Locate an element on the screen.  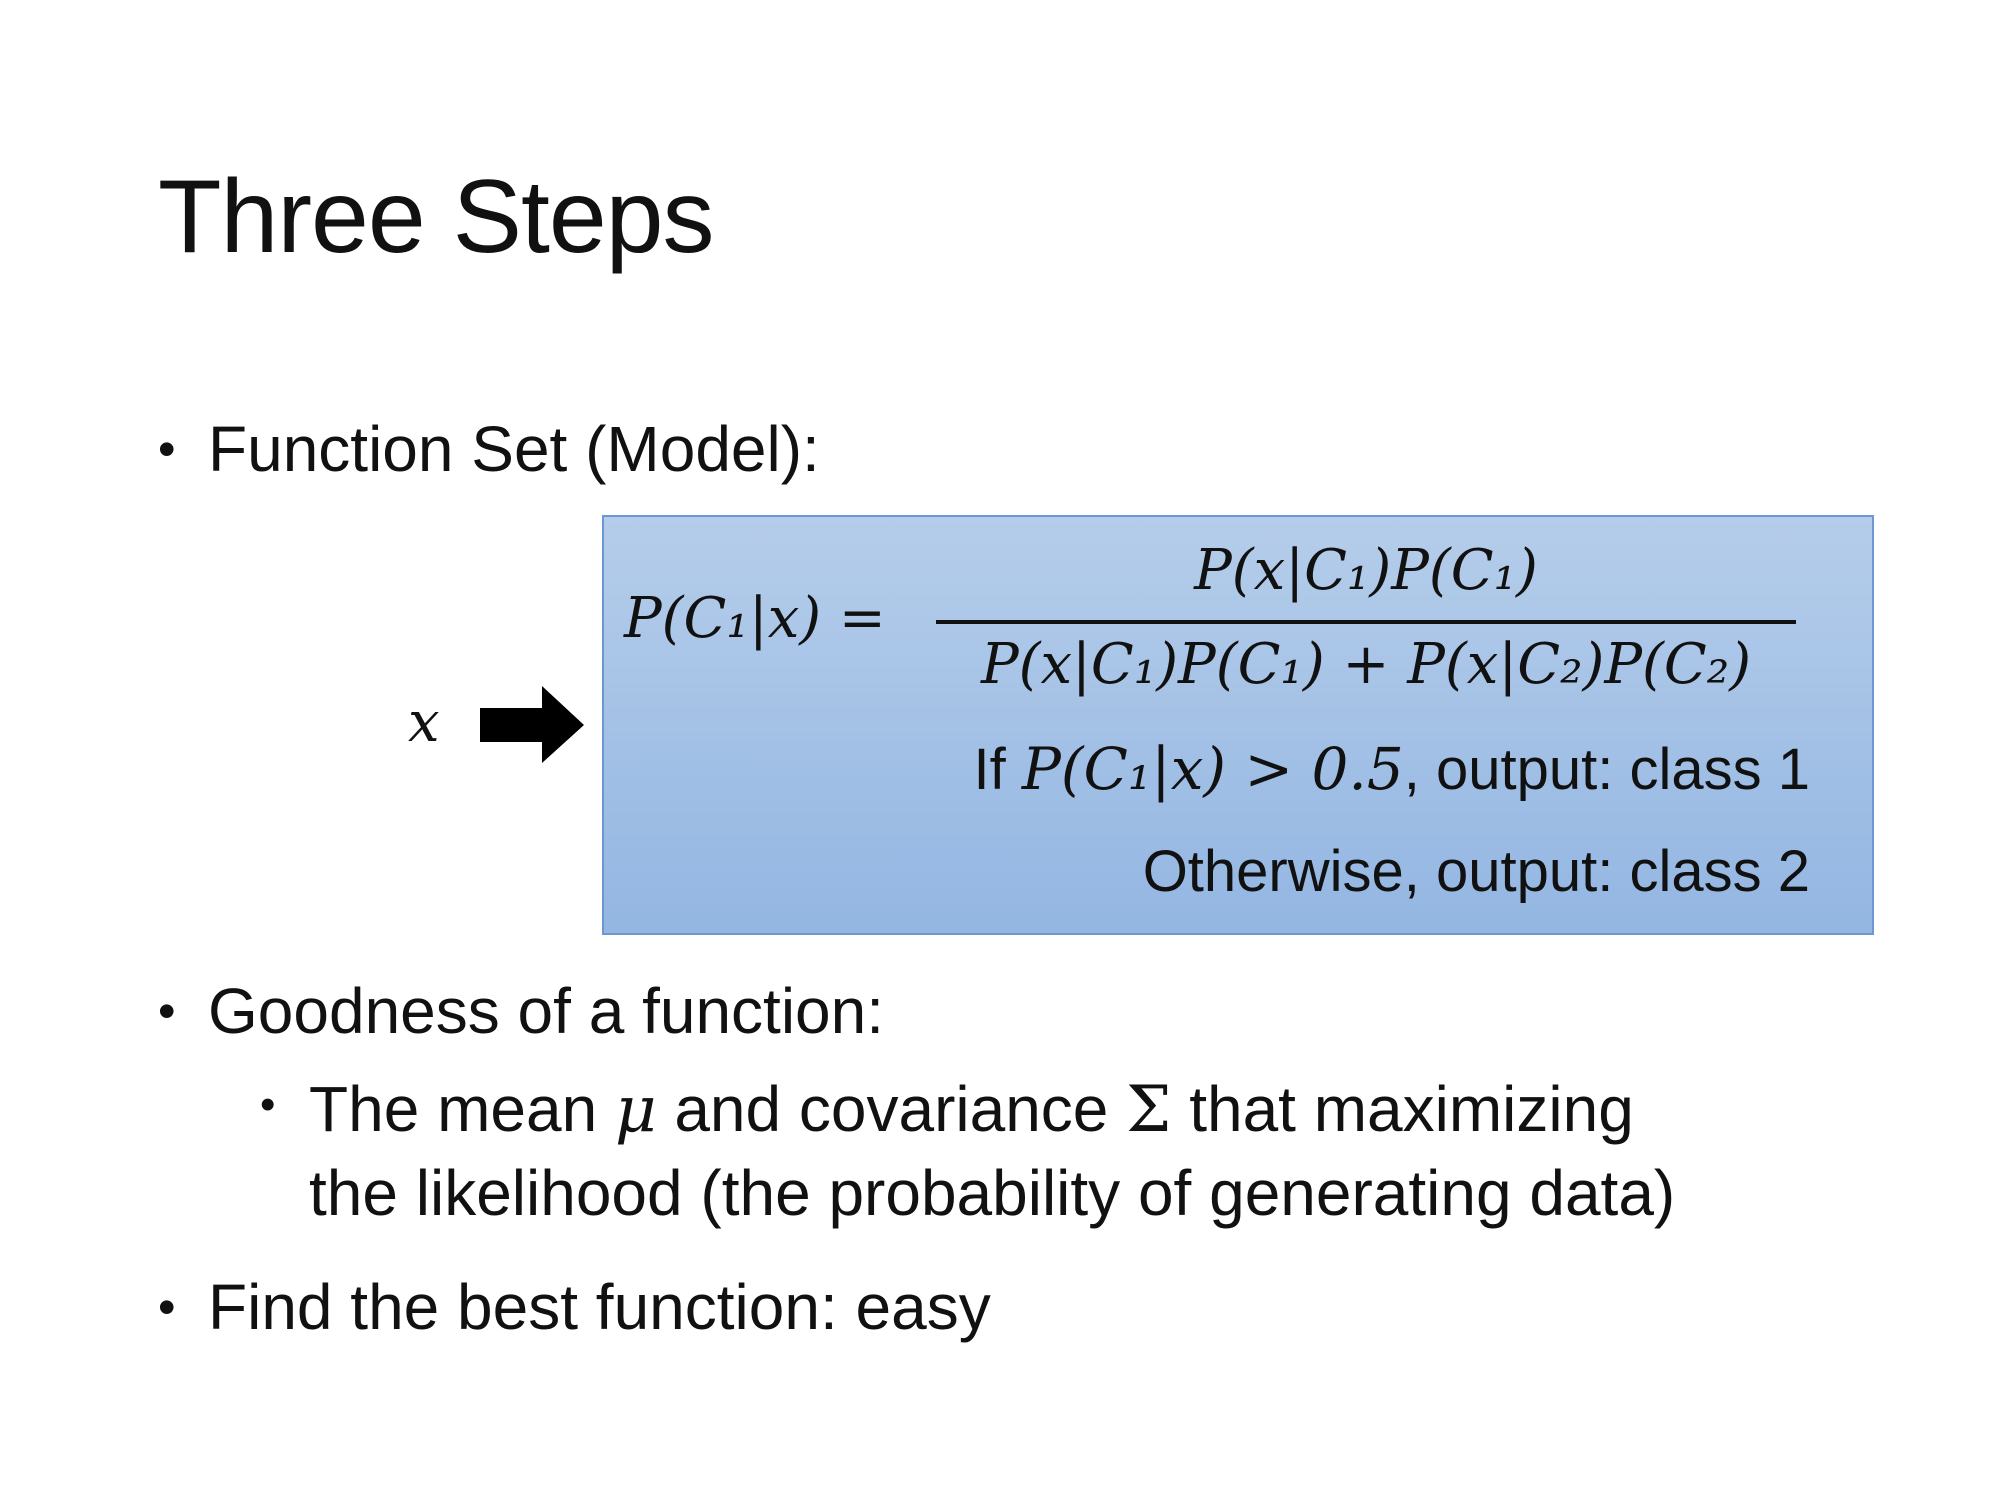
decision-rule: If P(C₁|x) > 0.5, output: class 1 is located at coordinates (1392, 769).